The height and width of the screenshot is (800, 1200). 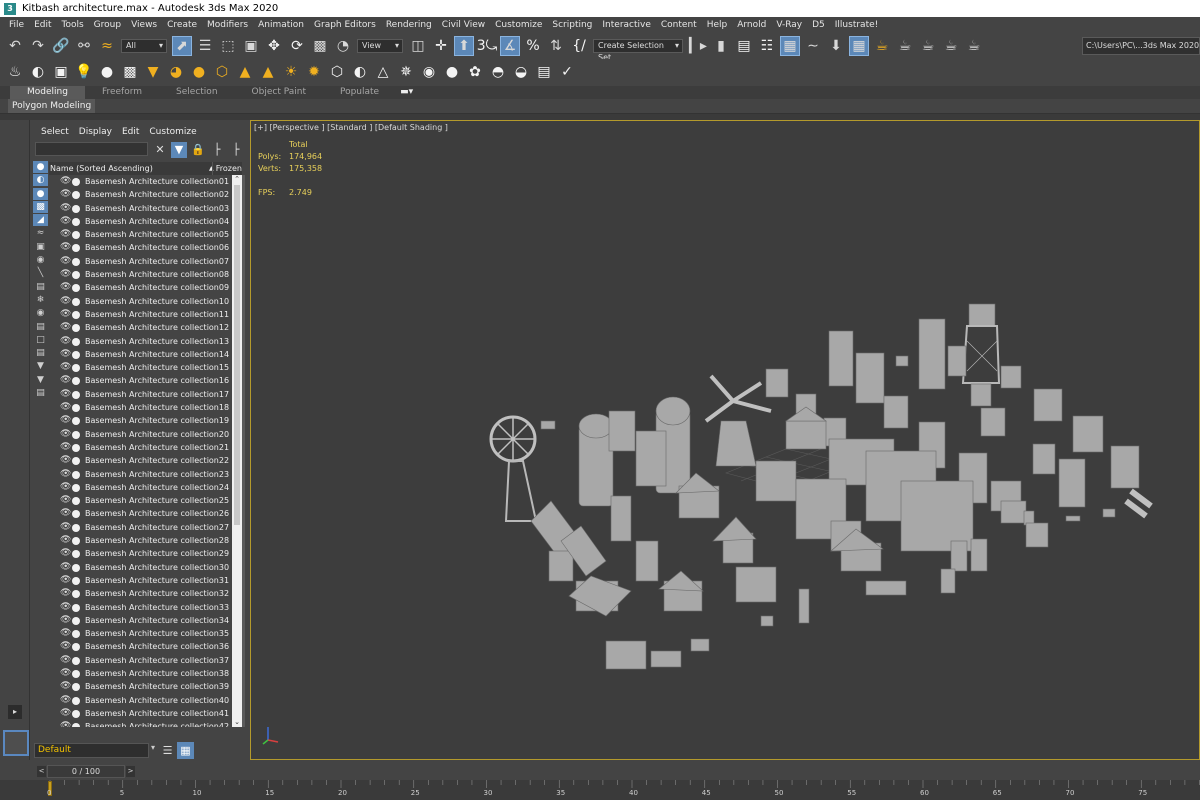 What do you see at coordinates (140, 620) in the screenshot?
I see `list-item: 👁 Basemesh Architecture collection34` at bounding box center [140, 620].